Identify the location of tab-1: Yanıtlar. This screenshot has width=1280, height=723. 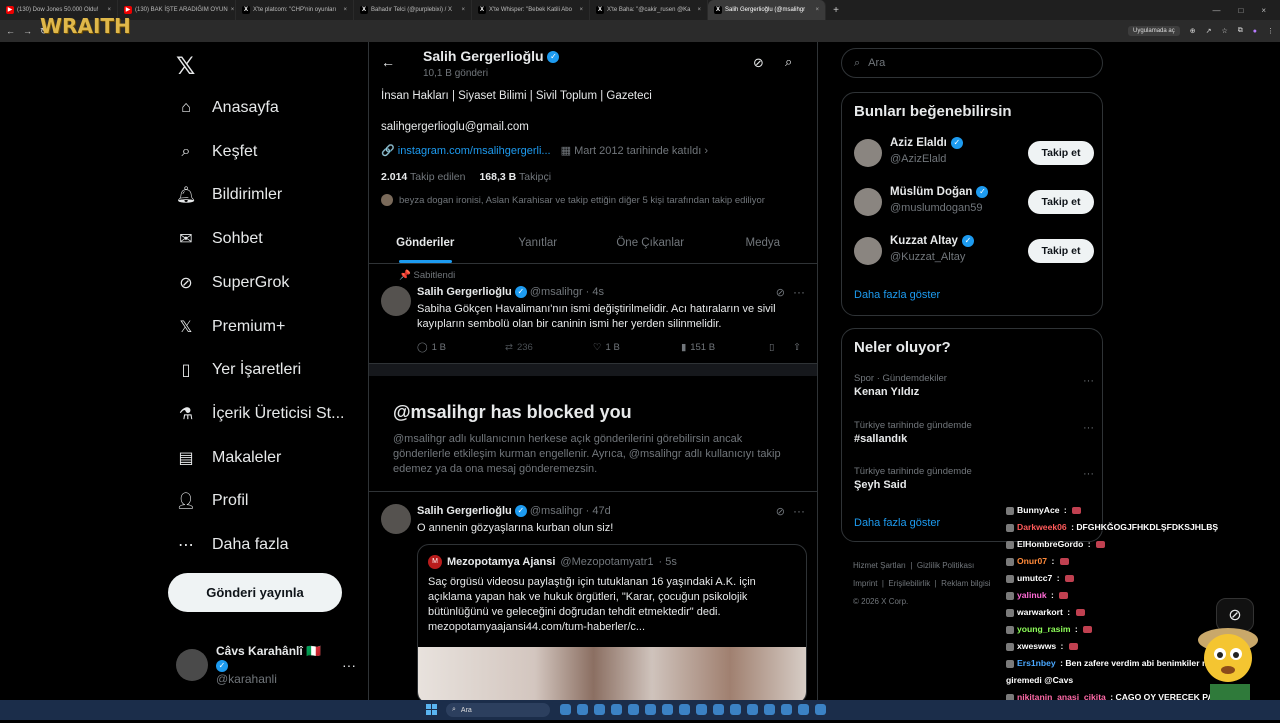
(538, 242).